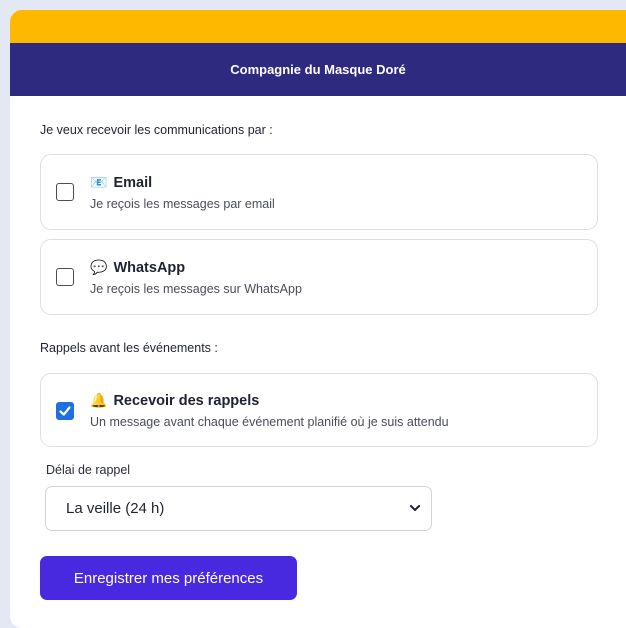 Image resolution: width=626 pixels, height=628 pixels. I want to click on reminders-checkbox, so click(65, 411).